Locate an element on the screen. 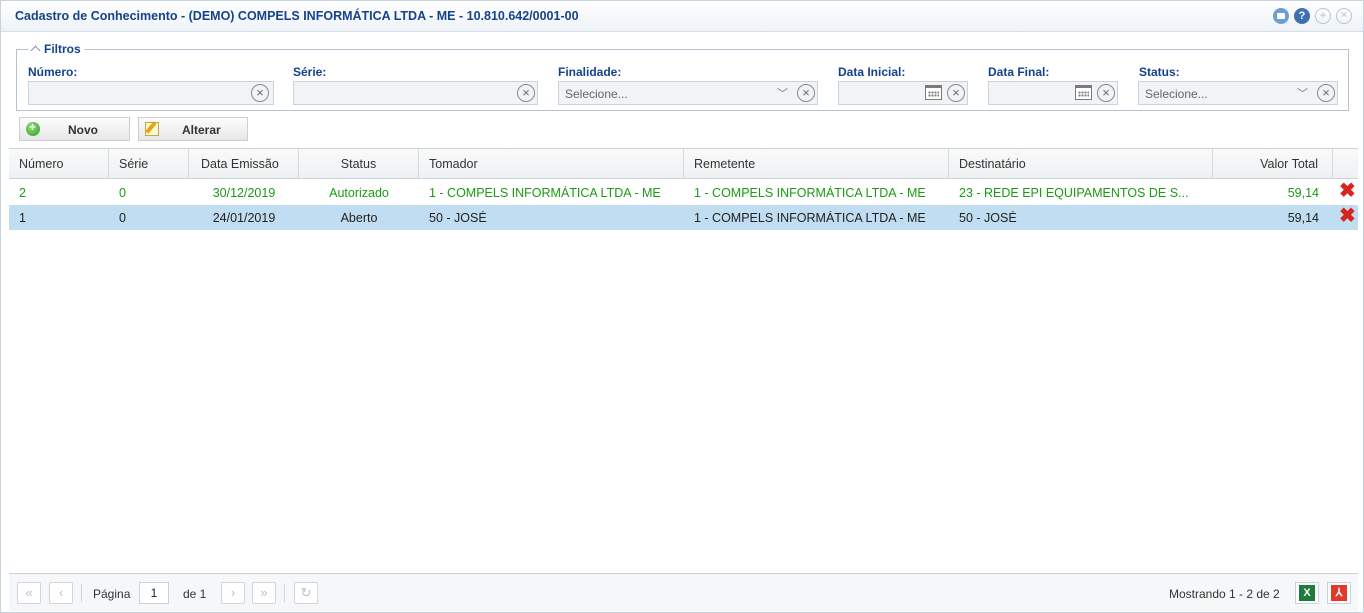  refresh-icon: ↻ is located at coordinates (306, 593).